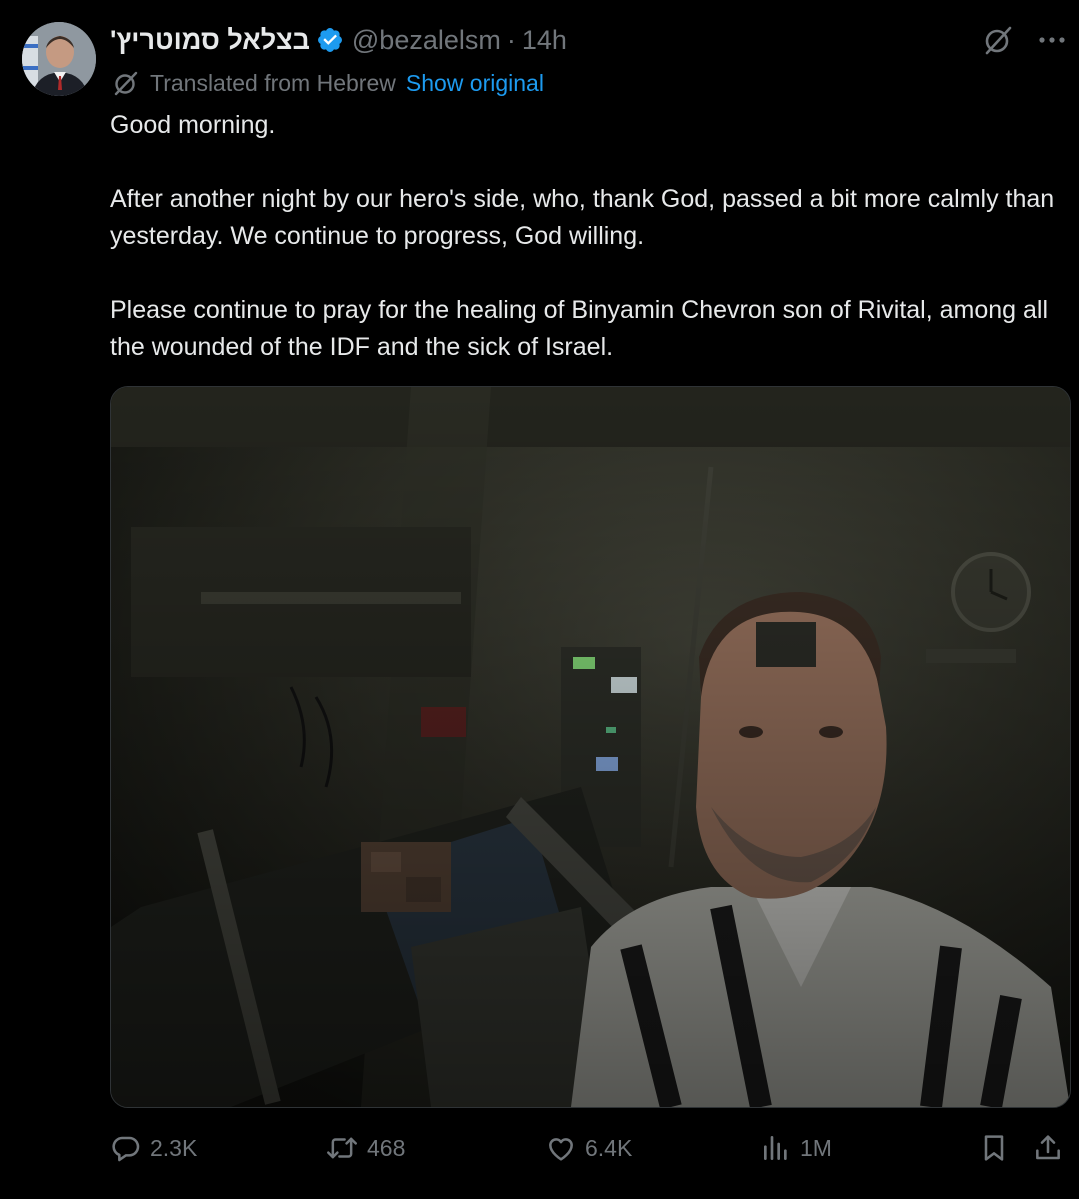  I want to click on post-timestamp: 14h, so click(544, 40).